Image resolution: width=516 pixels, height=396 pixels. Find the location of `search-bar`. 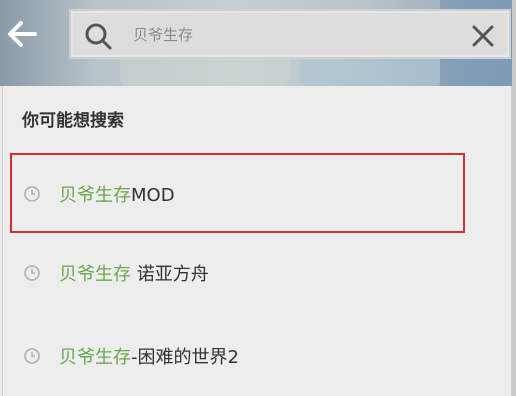

search-bar is located at coordinates (290, 34).